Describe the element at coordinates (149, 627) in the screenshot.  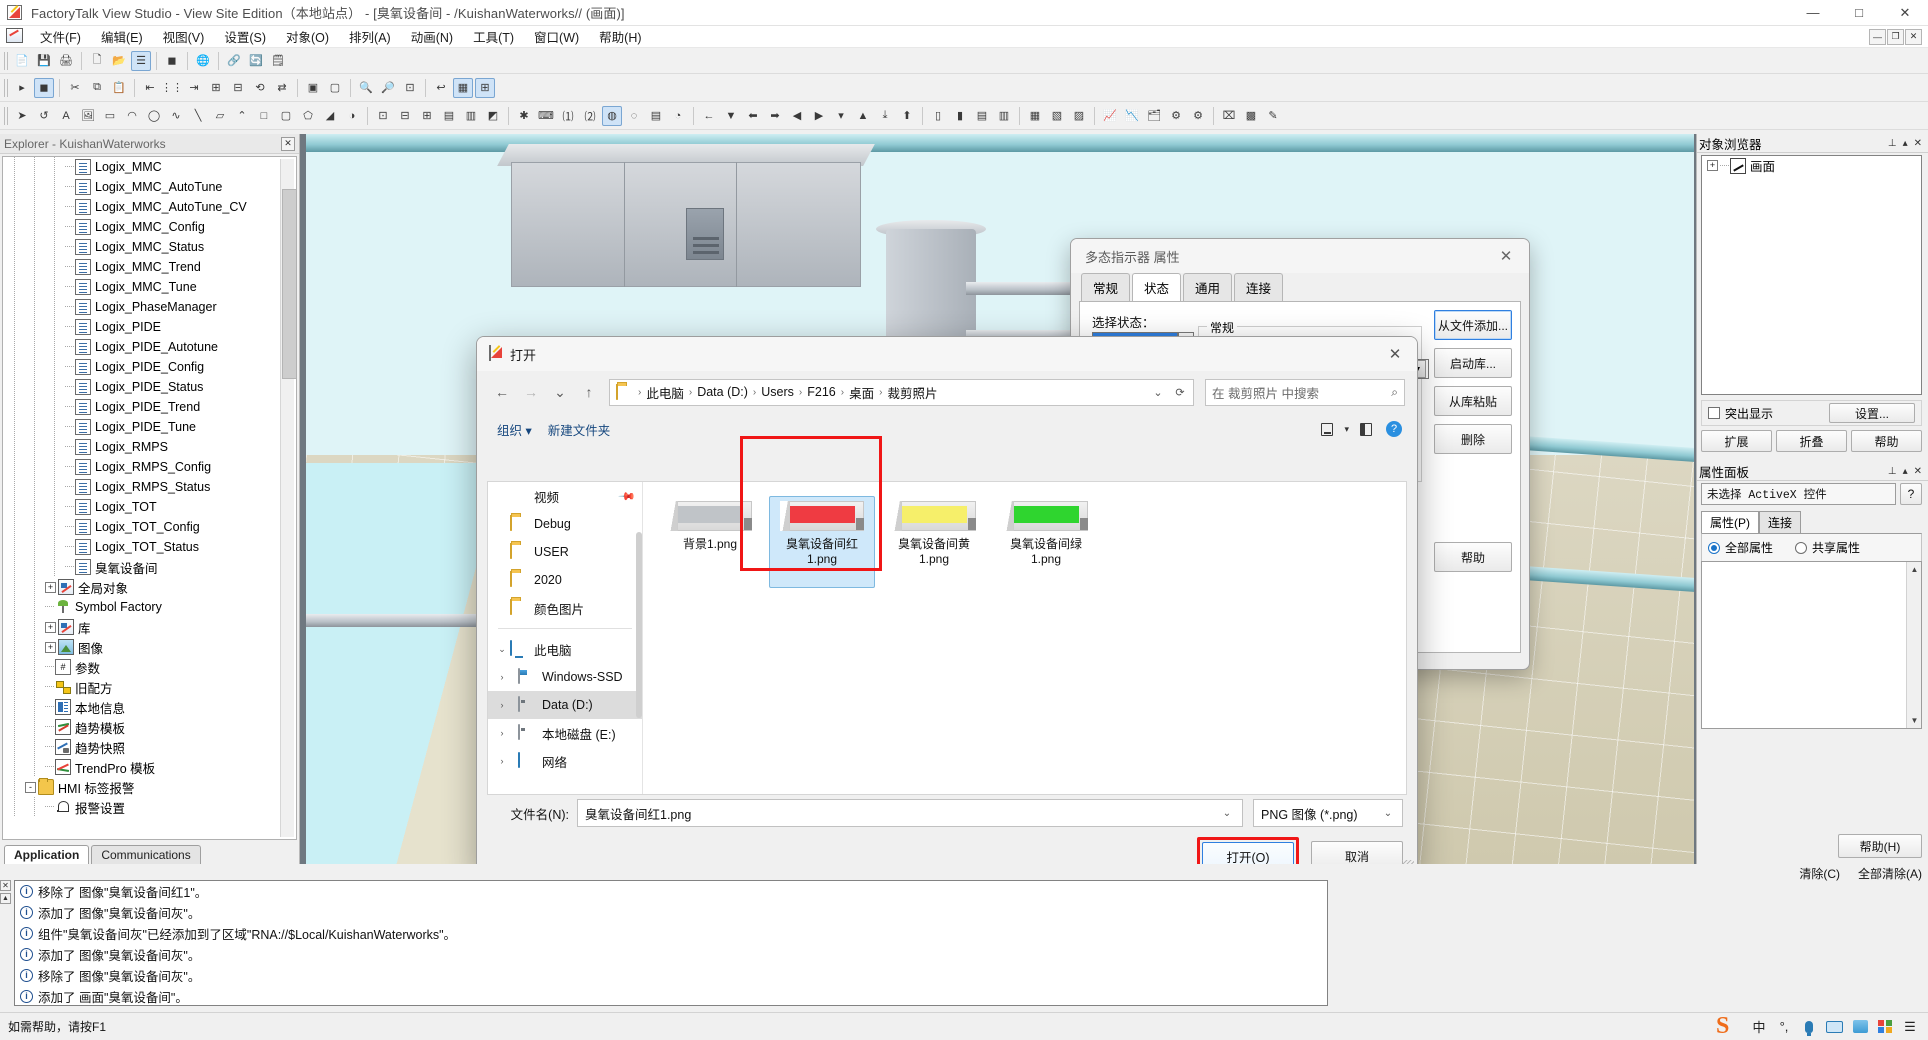
I see `explorer-tree-item: + 库` at that location.